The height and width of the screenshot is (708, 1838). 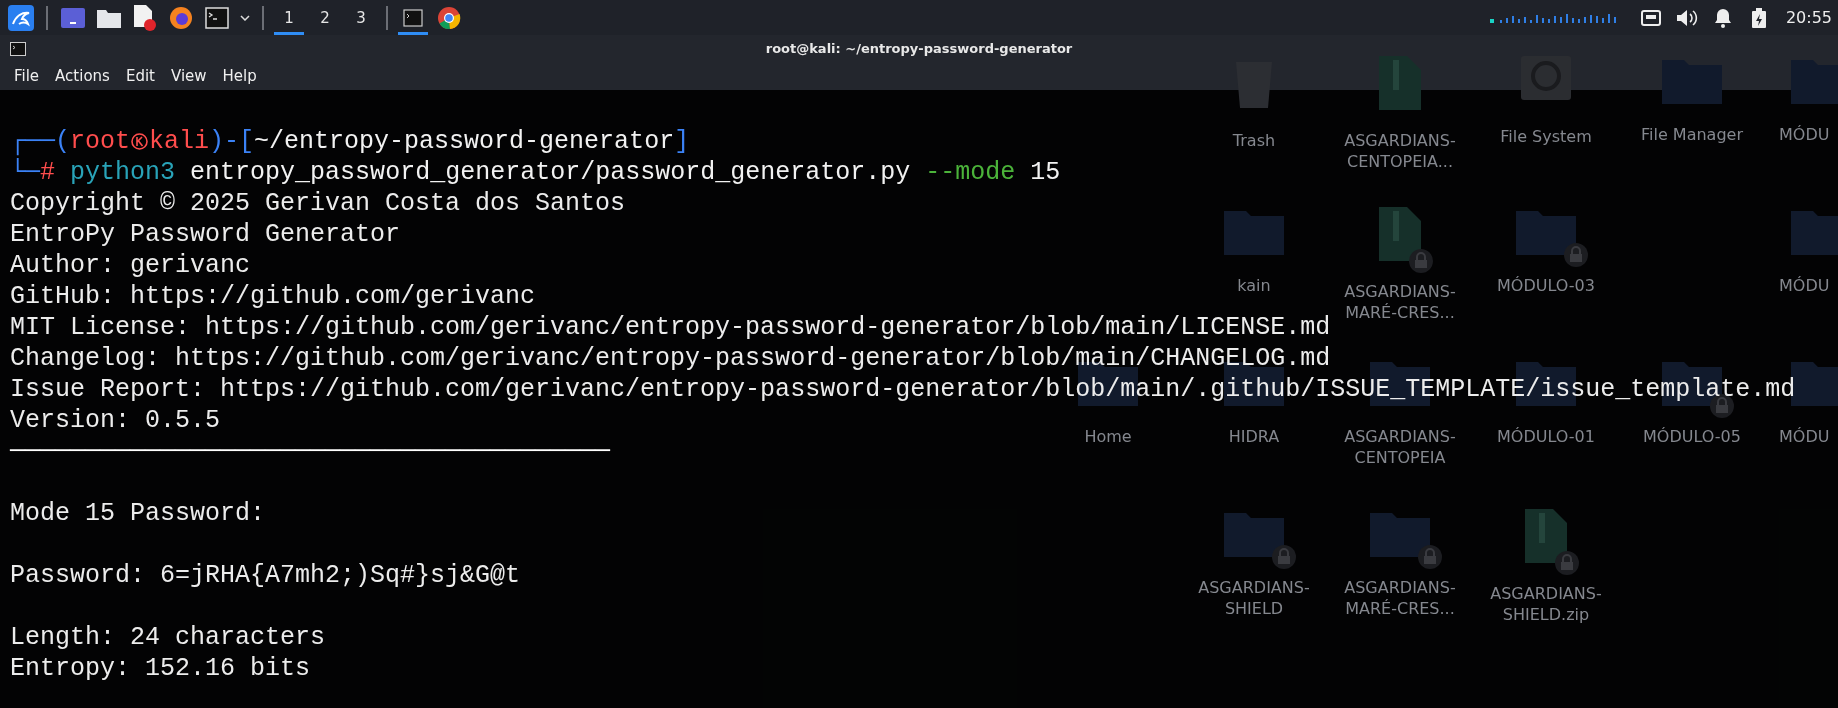 I want to click on menu-item: File, so click(x=27, y=76).